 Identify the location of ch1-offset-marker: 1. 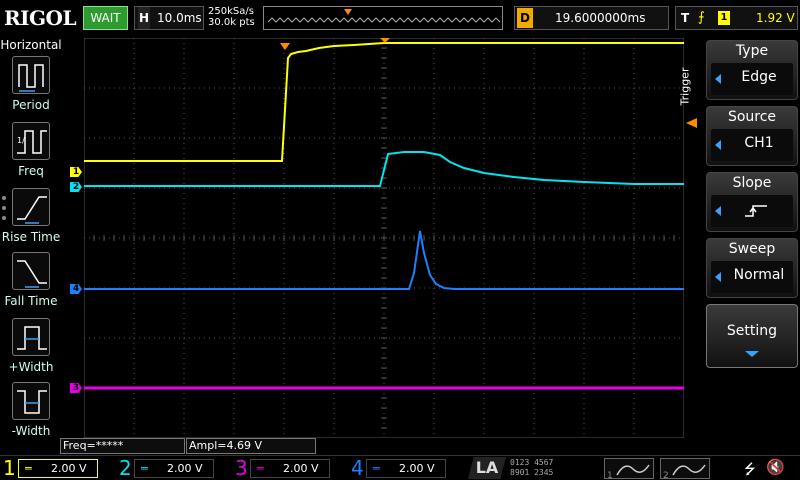
(76, 172).